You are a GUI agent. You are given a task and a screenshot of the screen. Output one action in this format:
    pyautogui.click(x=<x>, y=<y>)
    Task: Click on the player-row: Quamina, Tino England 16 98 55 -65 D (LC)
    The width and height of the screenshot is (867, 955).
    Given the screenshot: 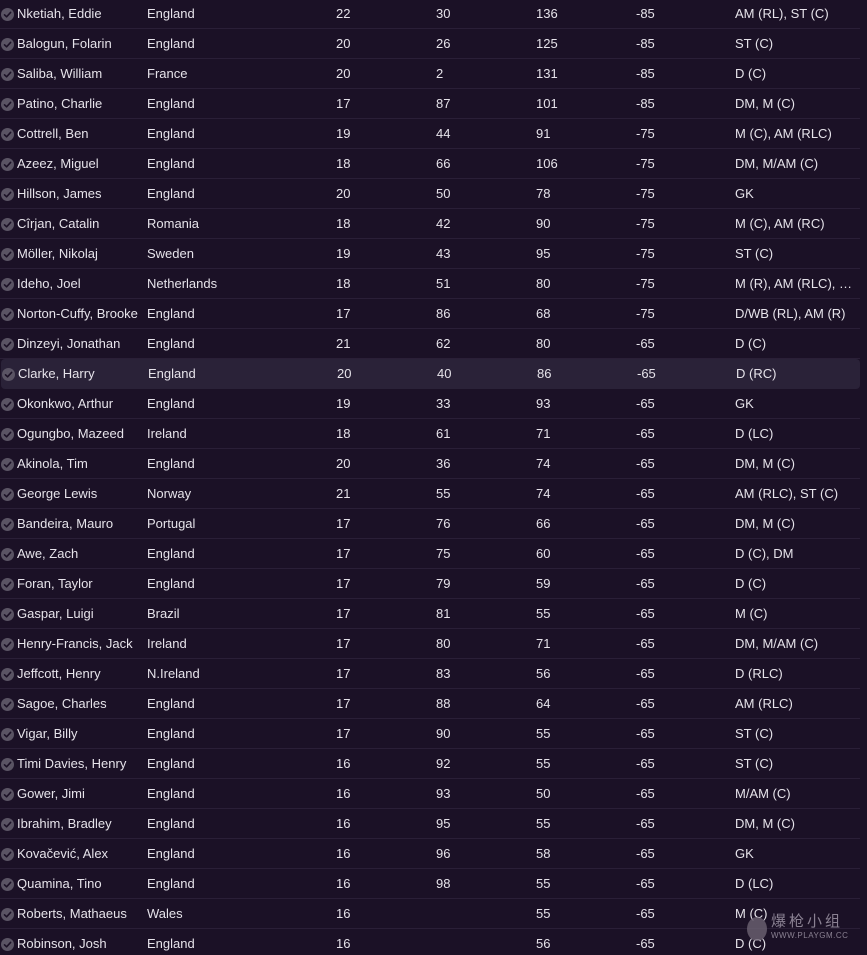 What is the action you would take?
    pyautogui.click(x=430, y=884)
    